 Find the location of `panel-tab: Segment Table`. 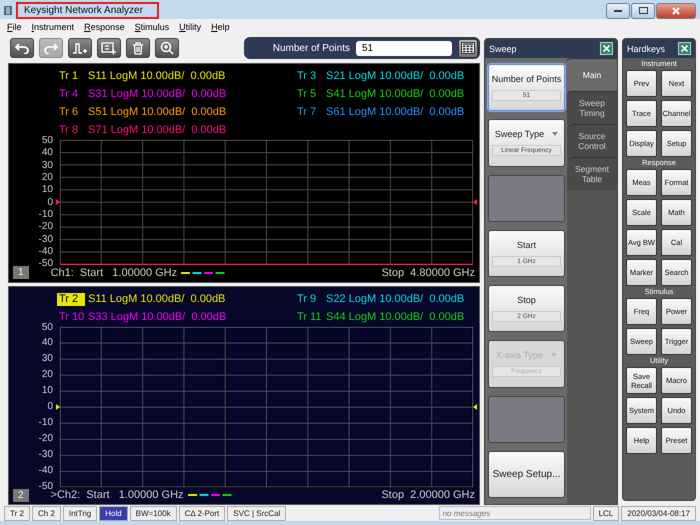

panel-tab: Segment Table is located at coordinates (592, 173).